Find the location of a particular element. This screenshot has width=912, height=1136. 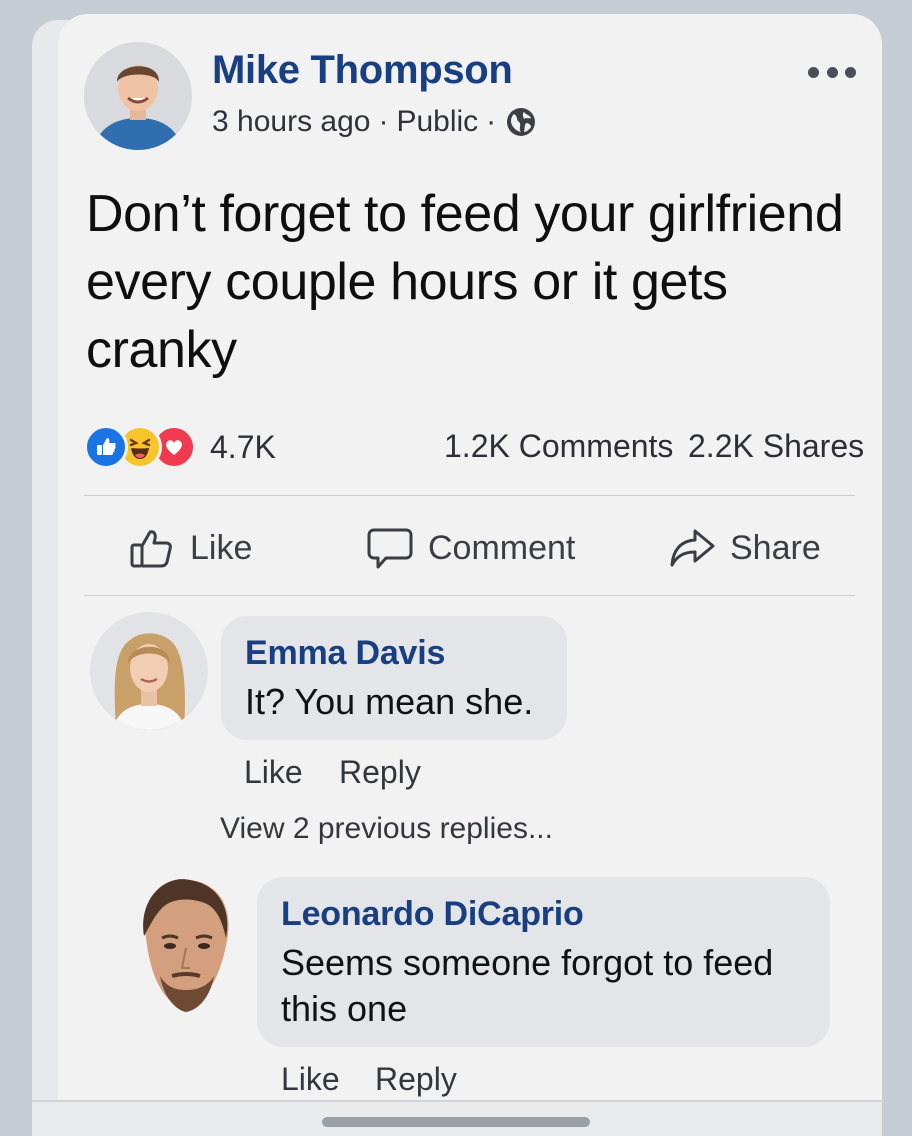

replier-name: Leonardo DiCaprio is located at coordinates (543, 914).